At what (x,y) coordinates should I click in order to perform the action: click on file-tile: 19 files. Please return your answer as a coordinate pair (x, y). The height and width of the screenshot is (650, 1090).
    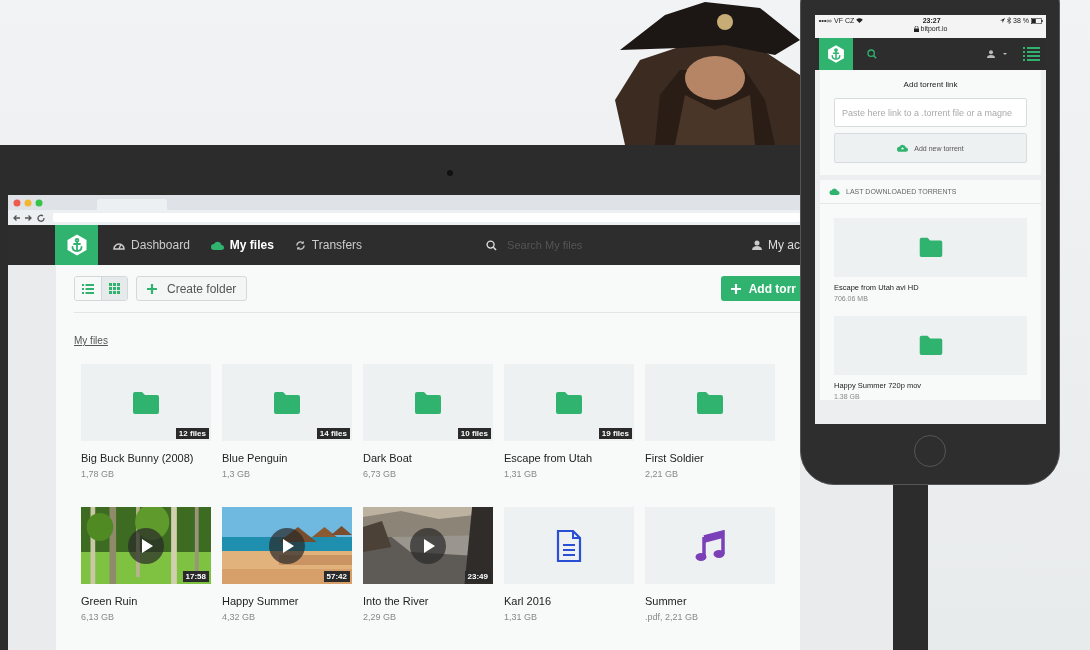
    Looking at the image, I should click on (569, 402).